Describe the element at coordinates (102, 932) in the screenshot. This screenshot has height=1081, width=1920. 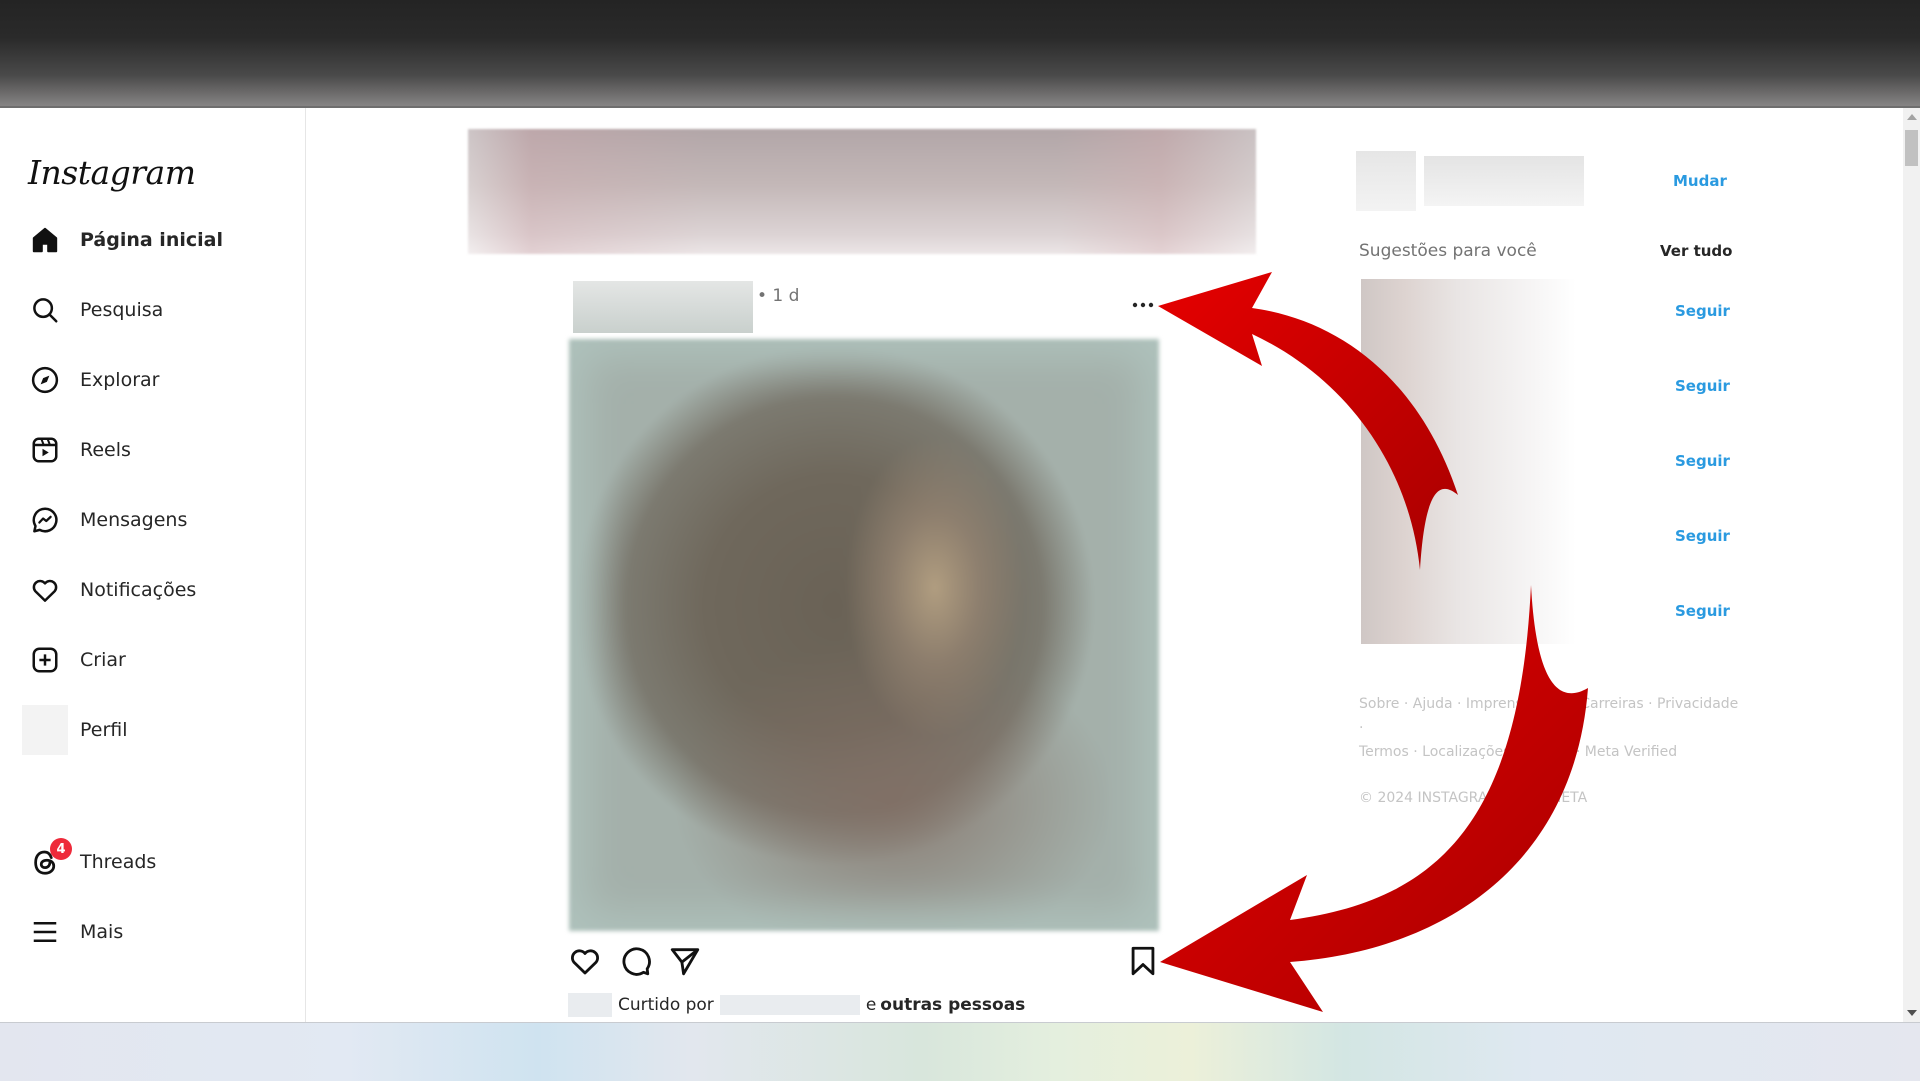
I see `sidebar-item-label: Mais` at that location.